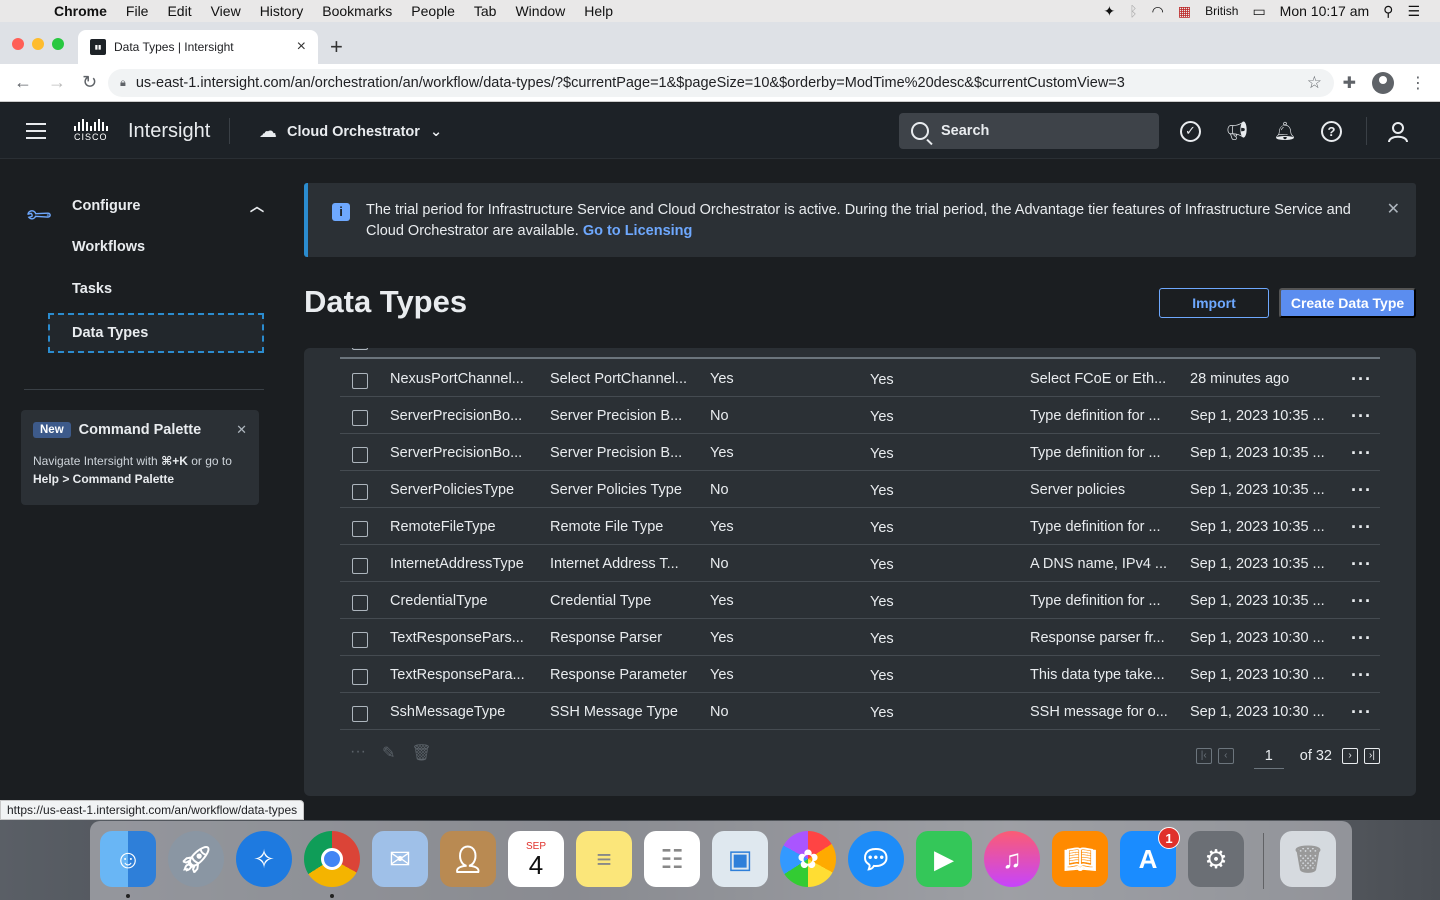 The height and width of the screenshot is (900, 1440). What do you see at coordinates (123, 83) in the screenshot?
I see `lock-icon: 🔒︎` at bounding box center [123, 83].